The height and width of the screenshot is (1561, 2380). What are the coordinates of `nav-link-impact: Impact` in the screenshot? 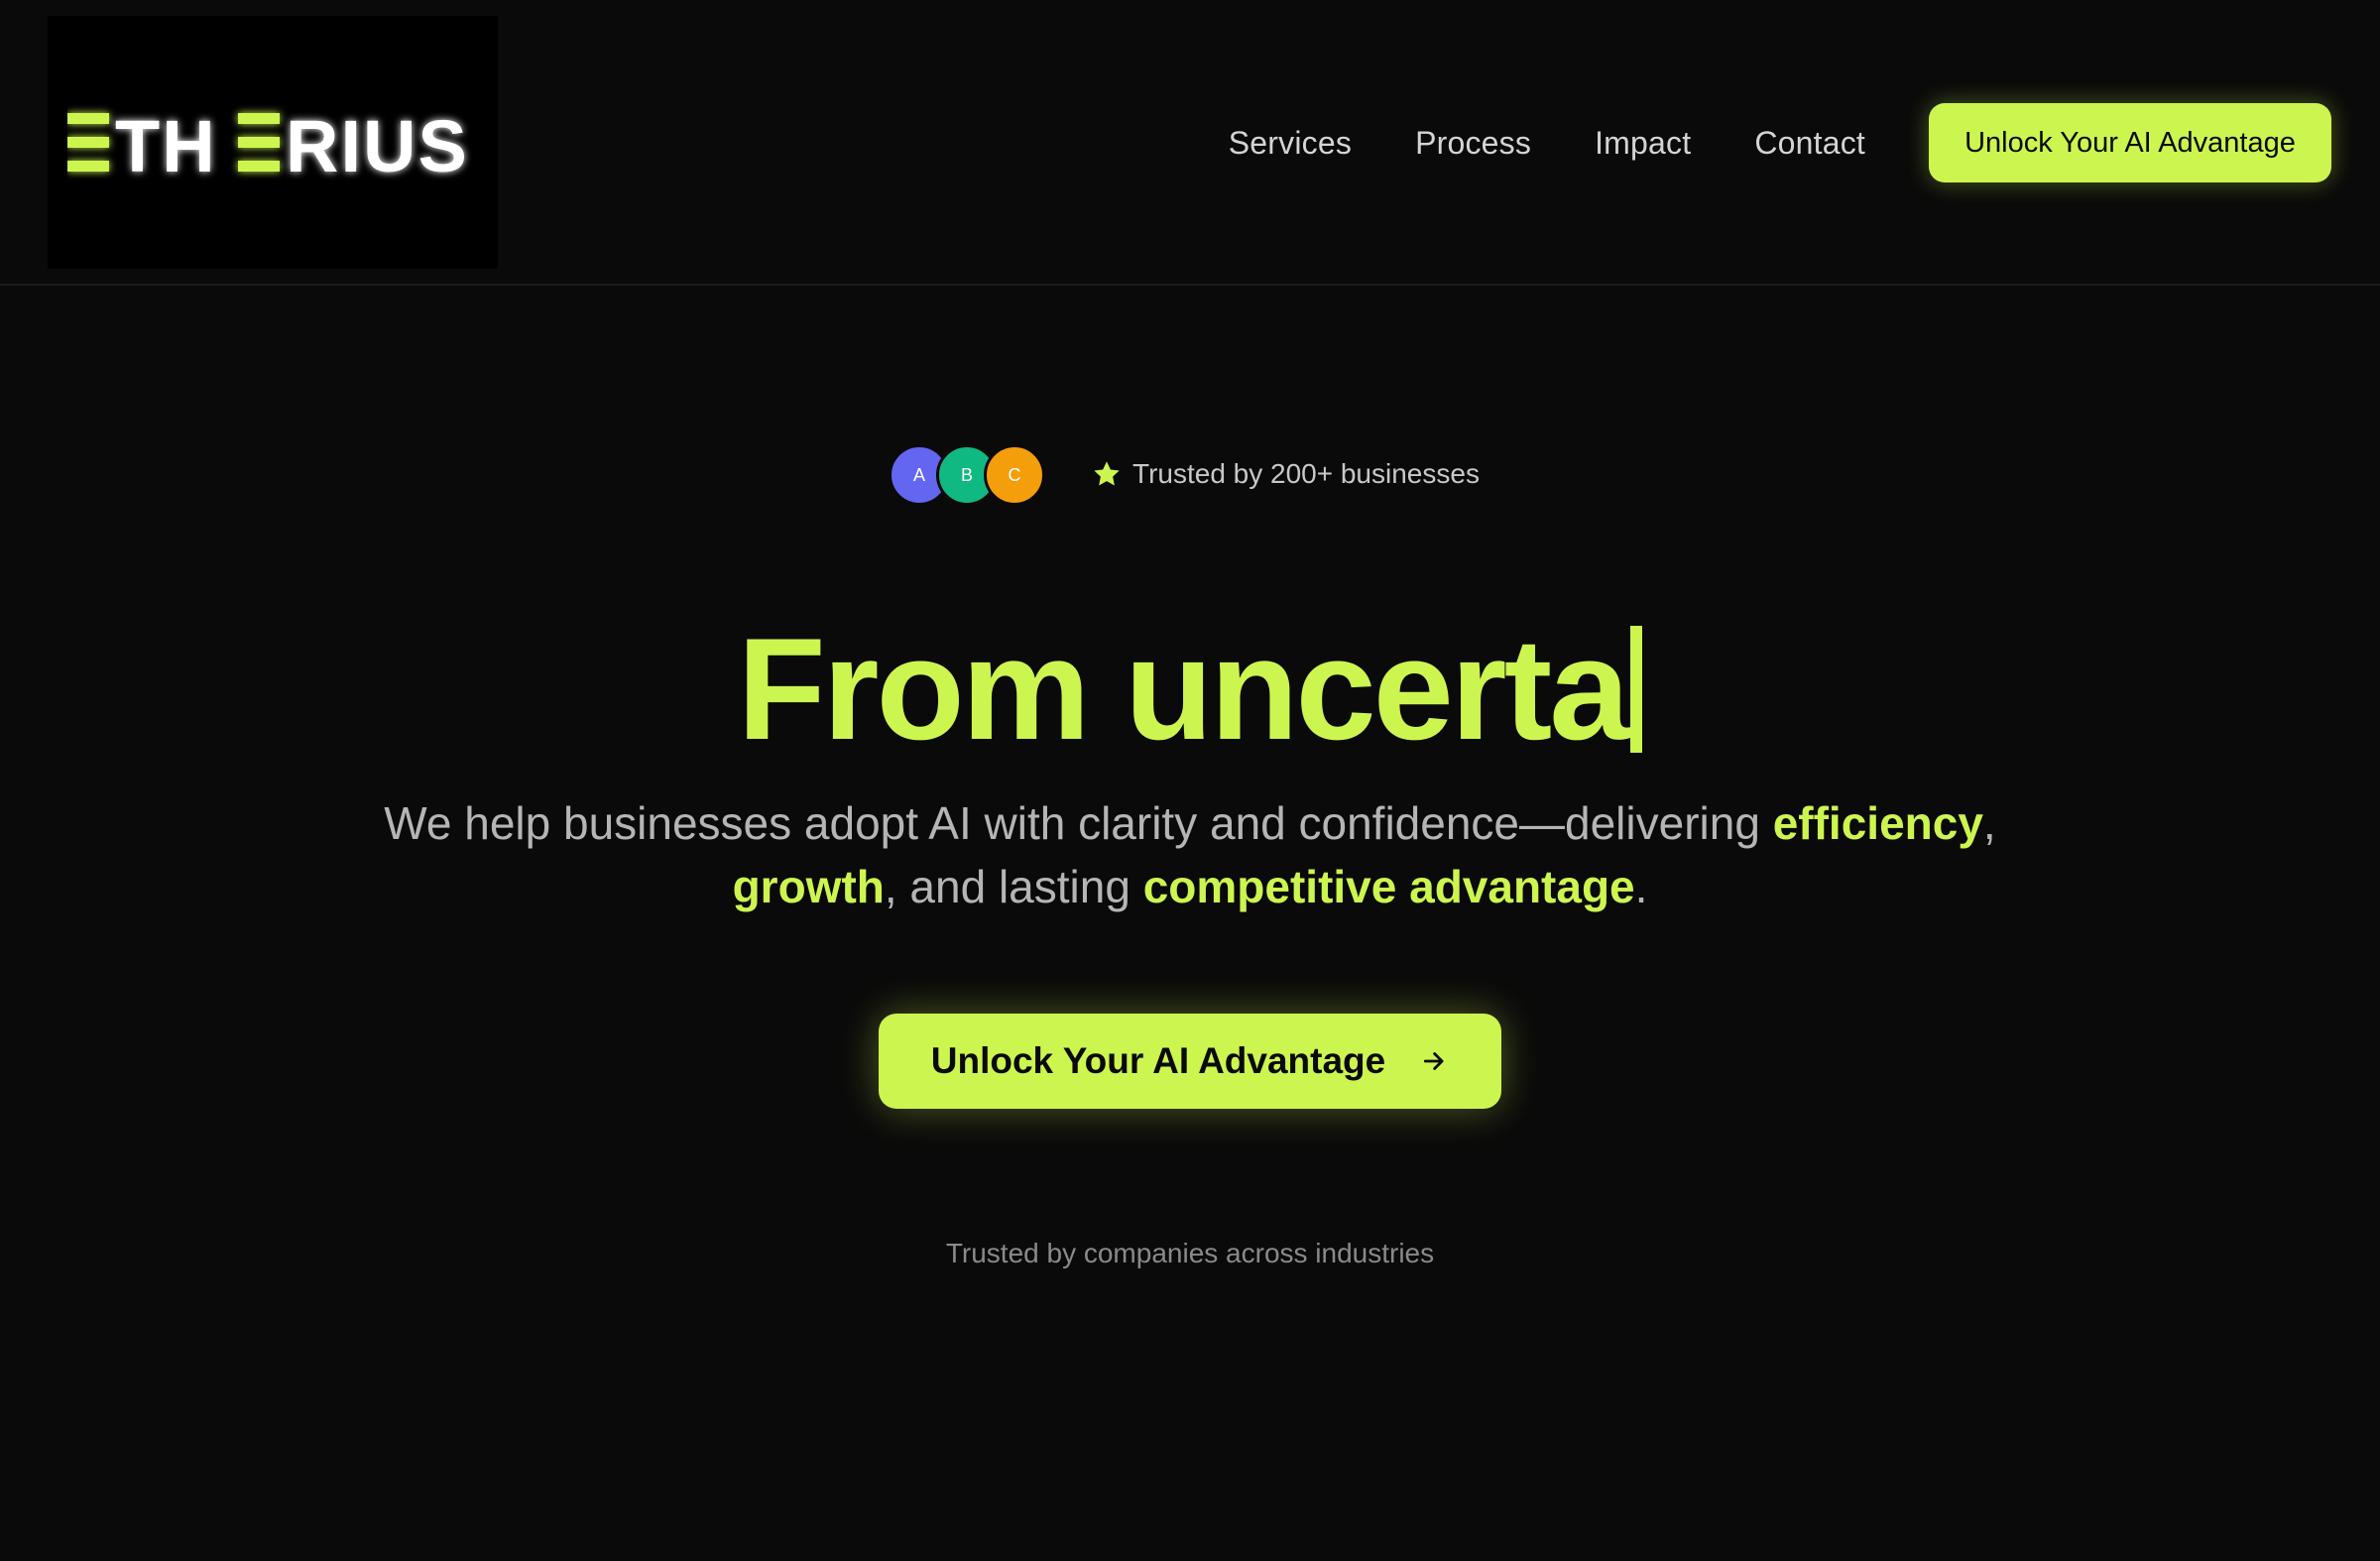 It's located at (1643, 143).